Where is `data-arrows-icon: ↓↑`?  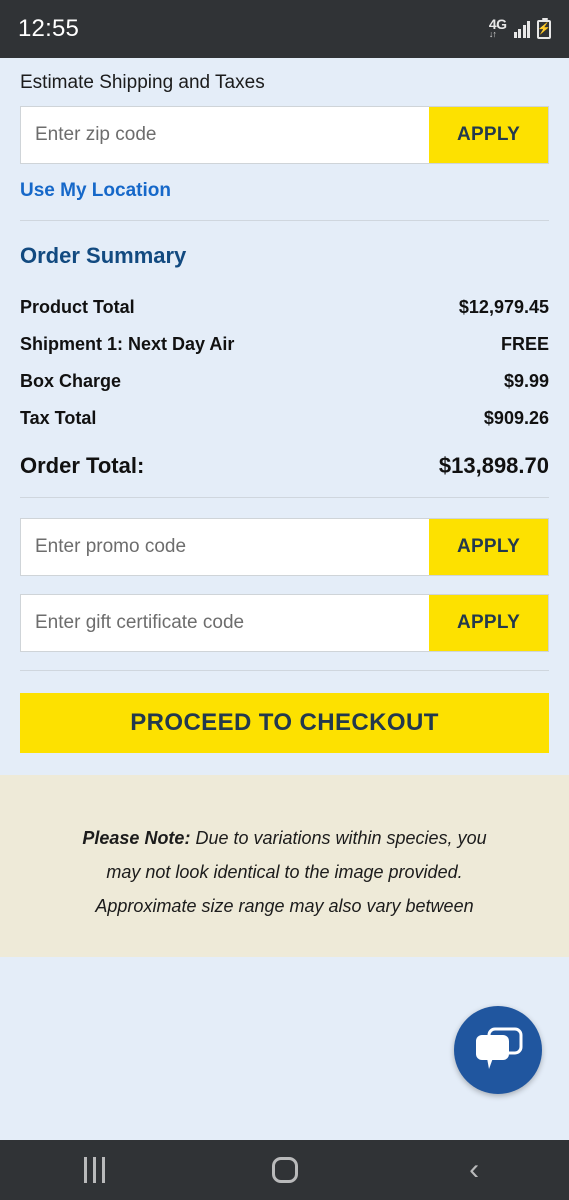 data-arrows-icon: ↓↑ is located at coordinates (492, 34).